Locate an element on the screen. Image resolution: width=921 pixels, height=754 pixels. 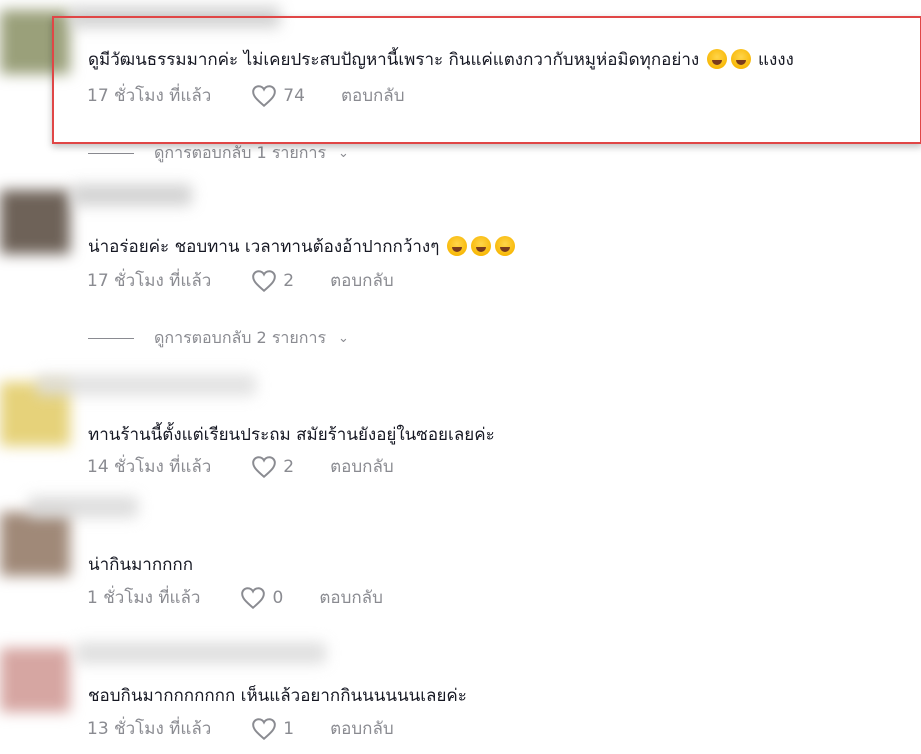
comment-meta: 14 ชั่วโมง ที่แล้ว 2 ตอบกลับ is located at coordinates (240, 466).